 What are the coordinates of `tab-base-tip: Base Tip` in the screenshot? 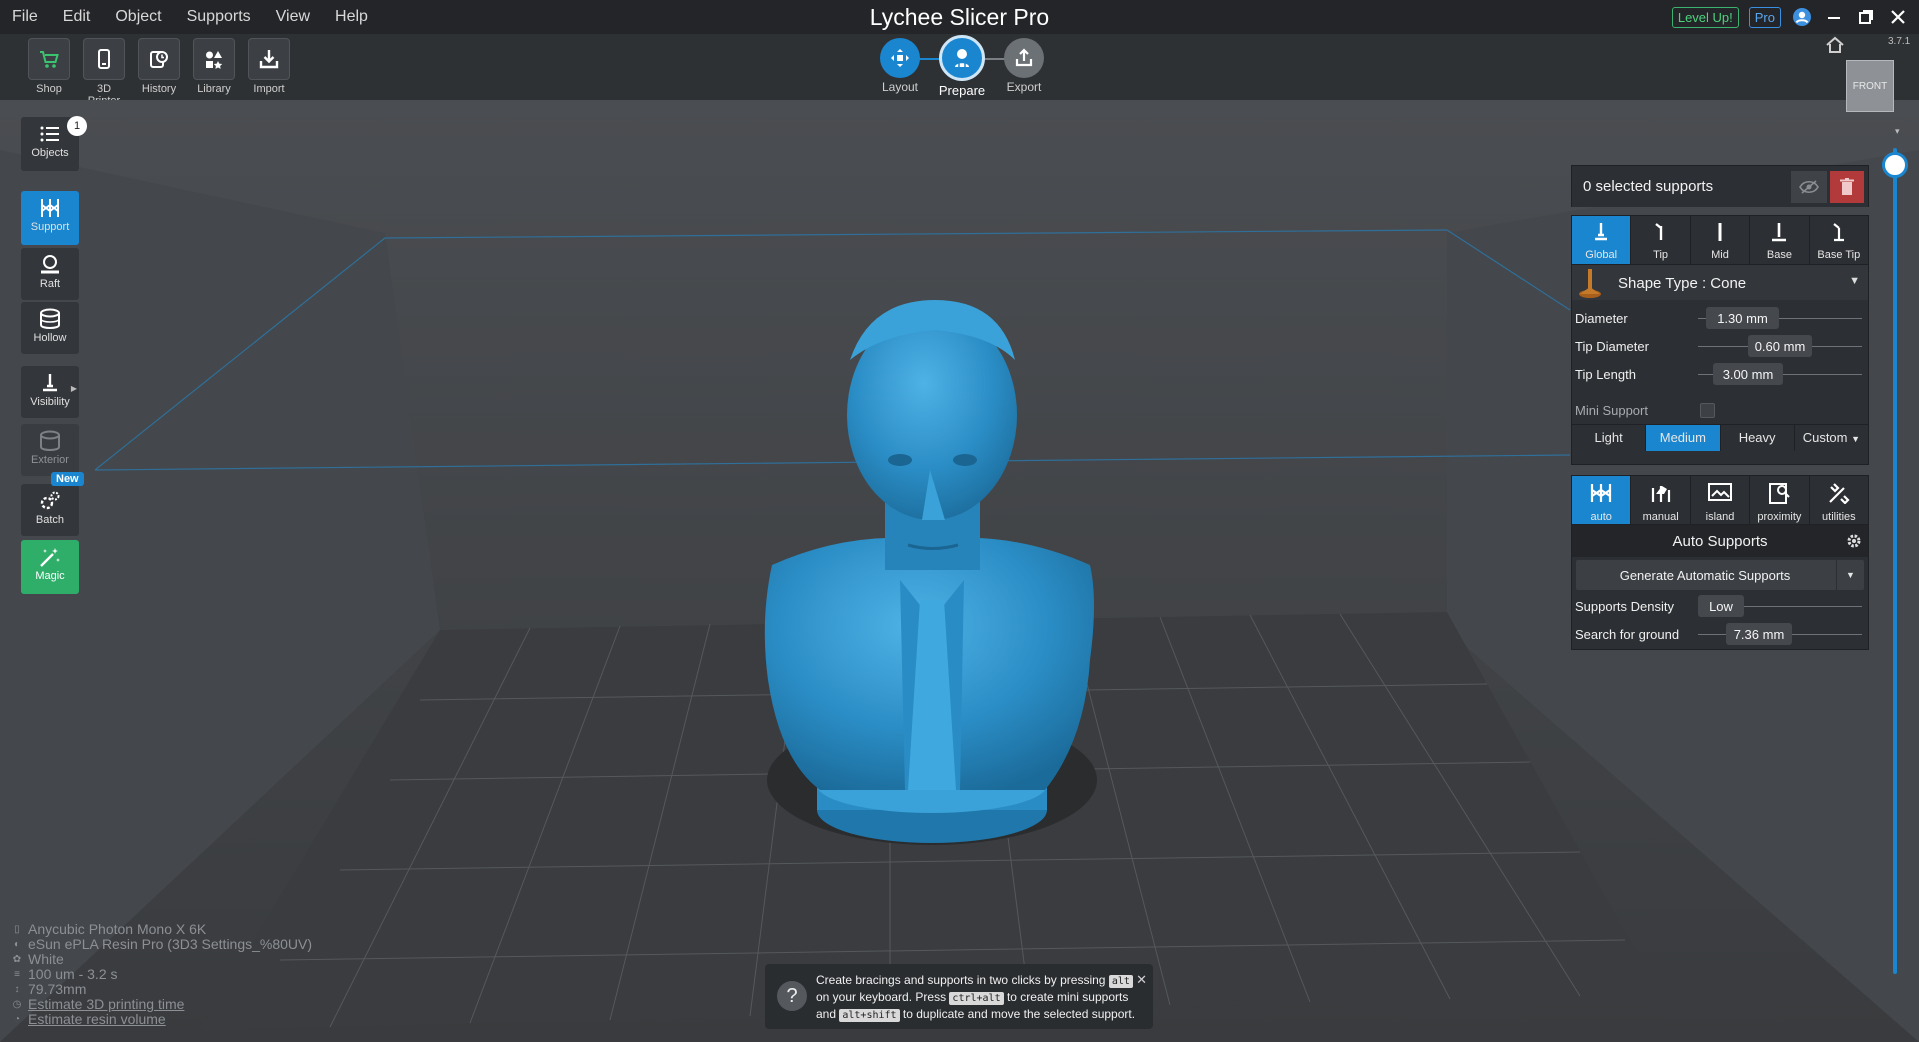 It's located at (1839, 240).